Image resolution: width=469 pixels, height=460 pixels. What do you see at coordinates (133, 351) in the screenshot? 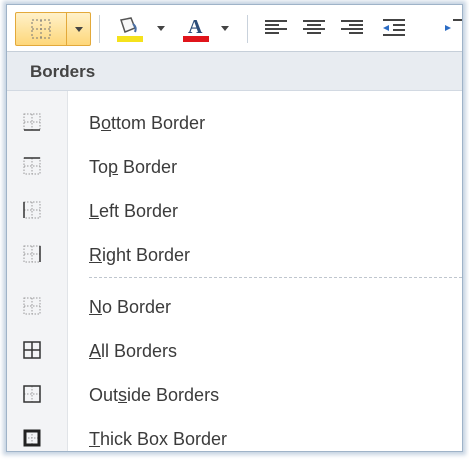
I see `menu-item-label: All Borders` at bounding box center [133, 351].